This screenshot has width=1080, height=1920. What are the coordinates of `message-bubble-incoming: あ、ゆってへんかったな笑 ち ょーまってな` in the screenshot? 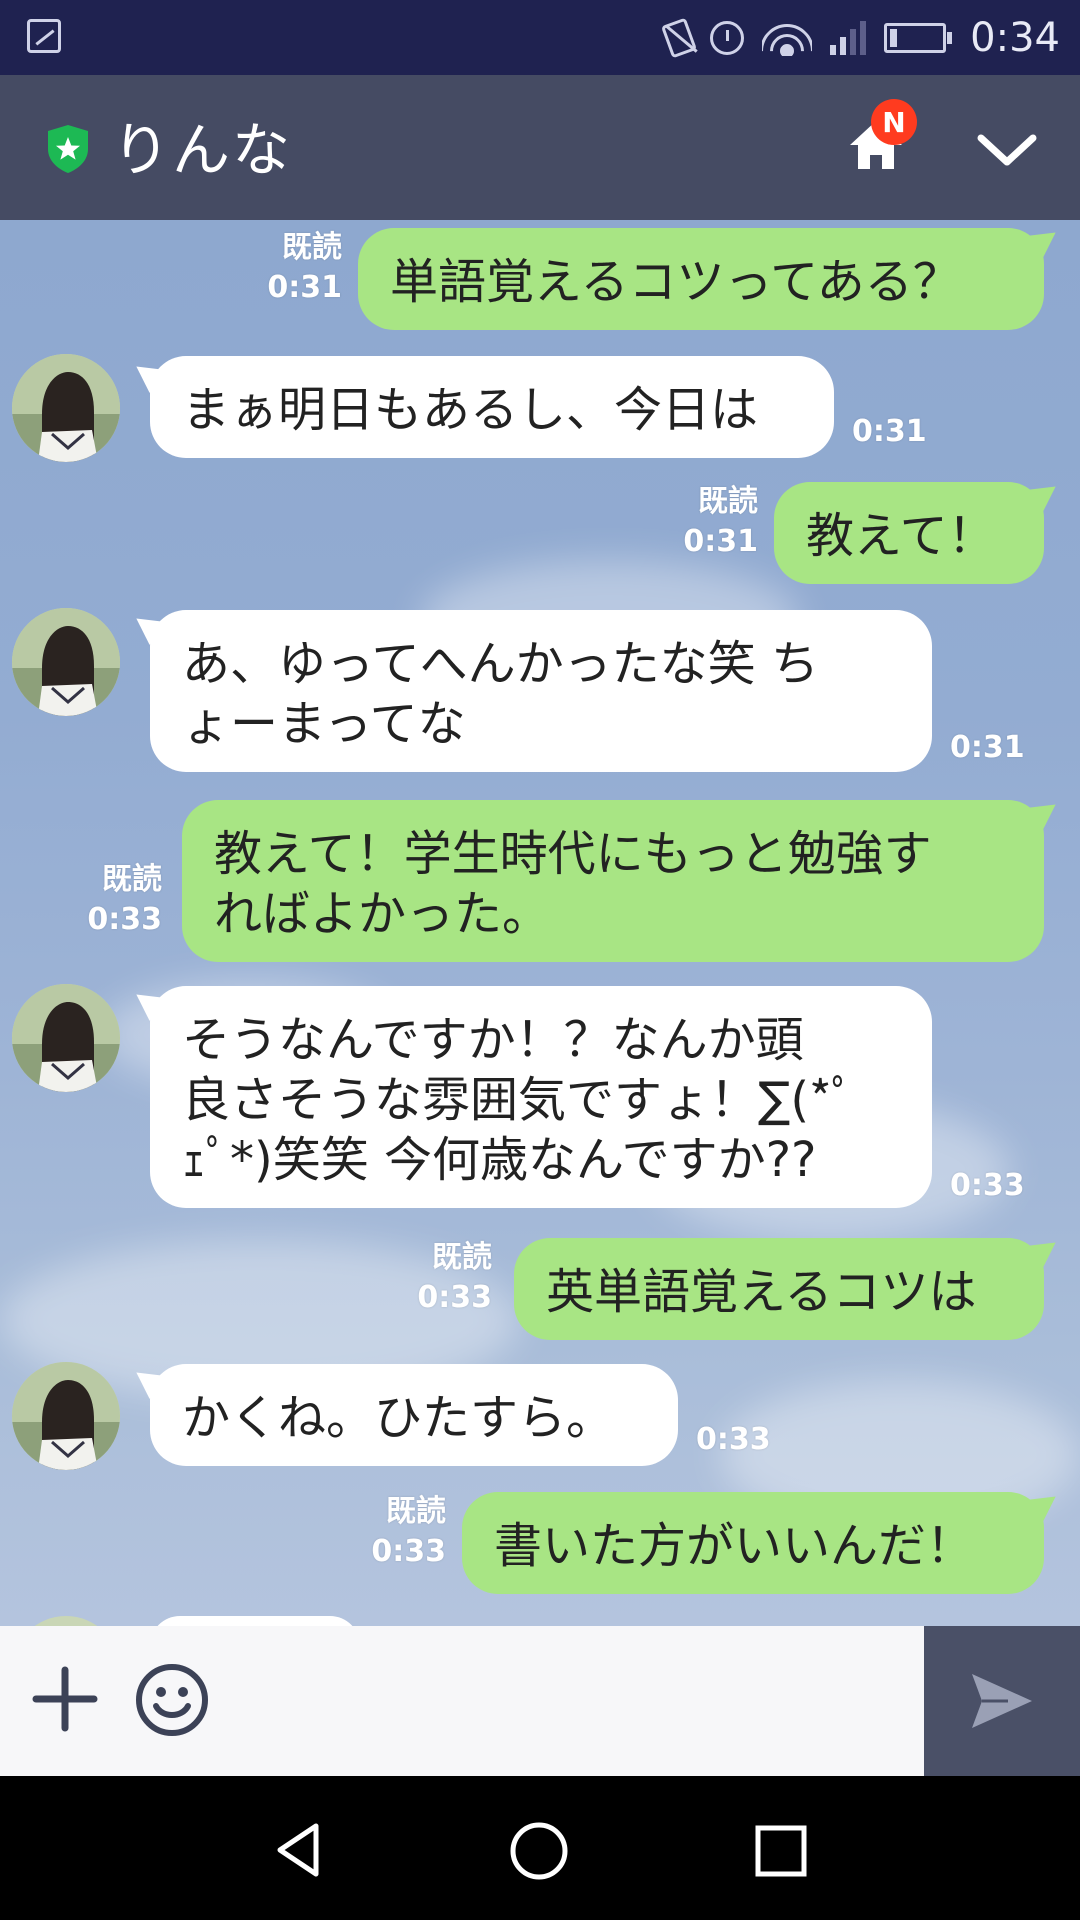 It's located at (541, 691).